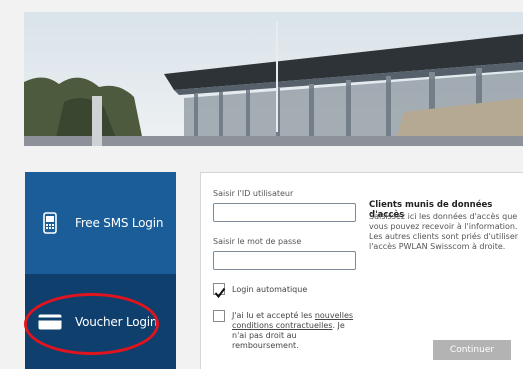 The image size is (523, 369). What do you see at coordinates (91, 324) in the screenshot?
I see `highlight-ring-annotation` at bounding box center [91, 324].